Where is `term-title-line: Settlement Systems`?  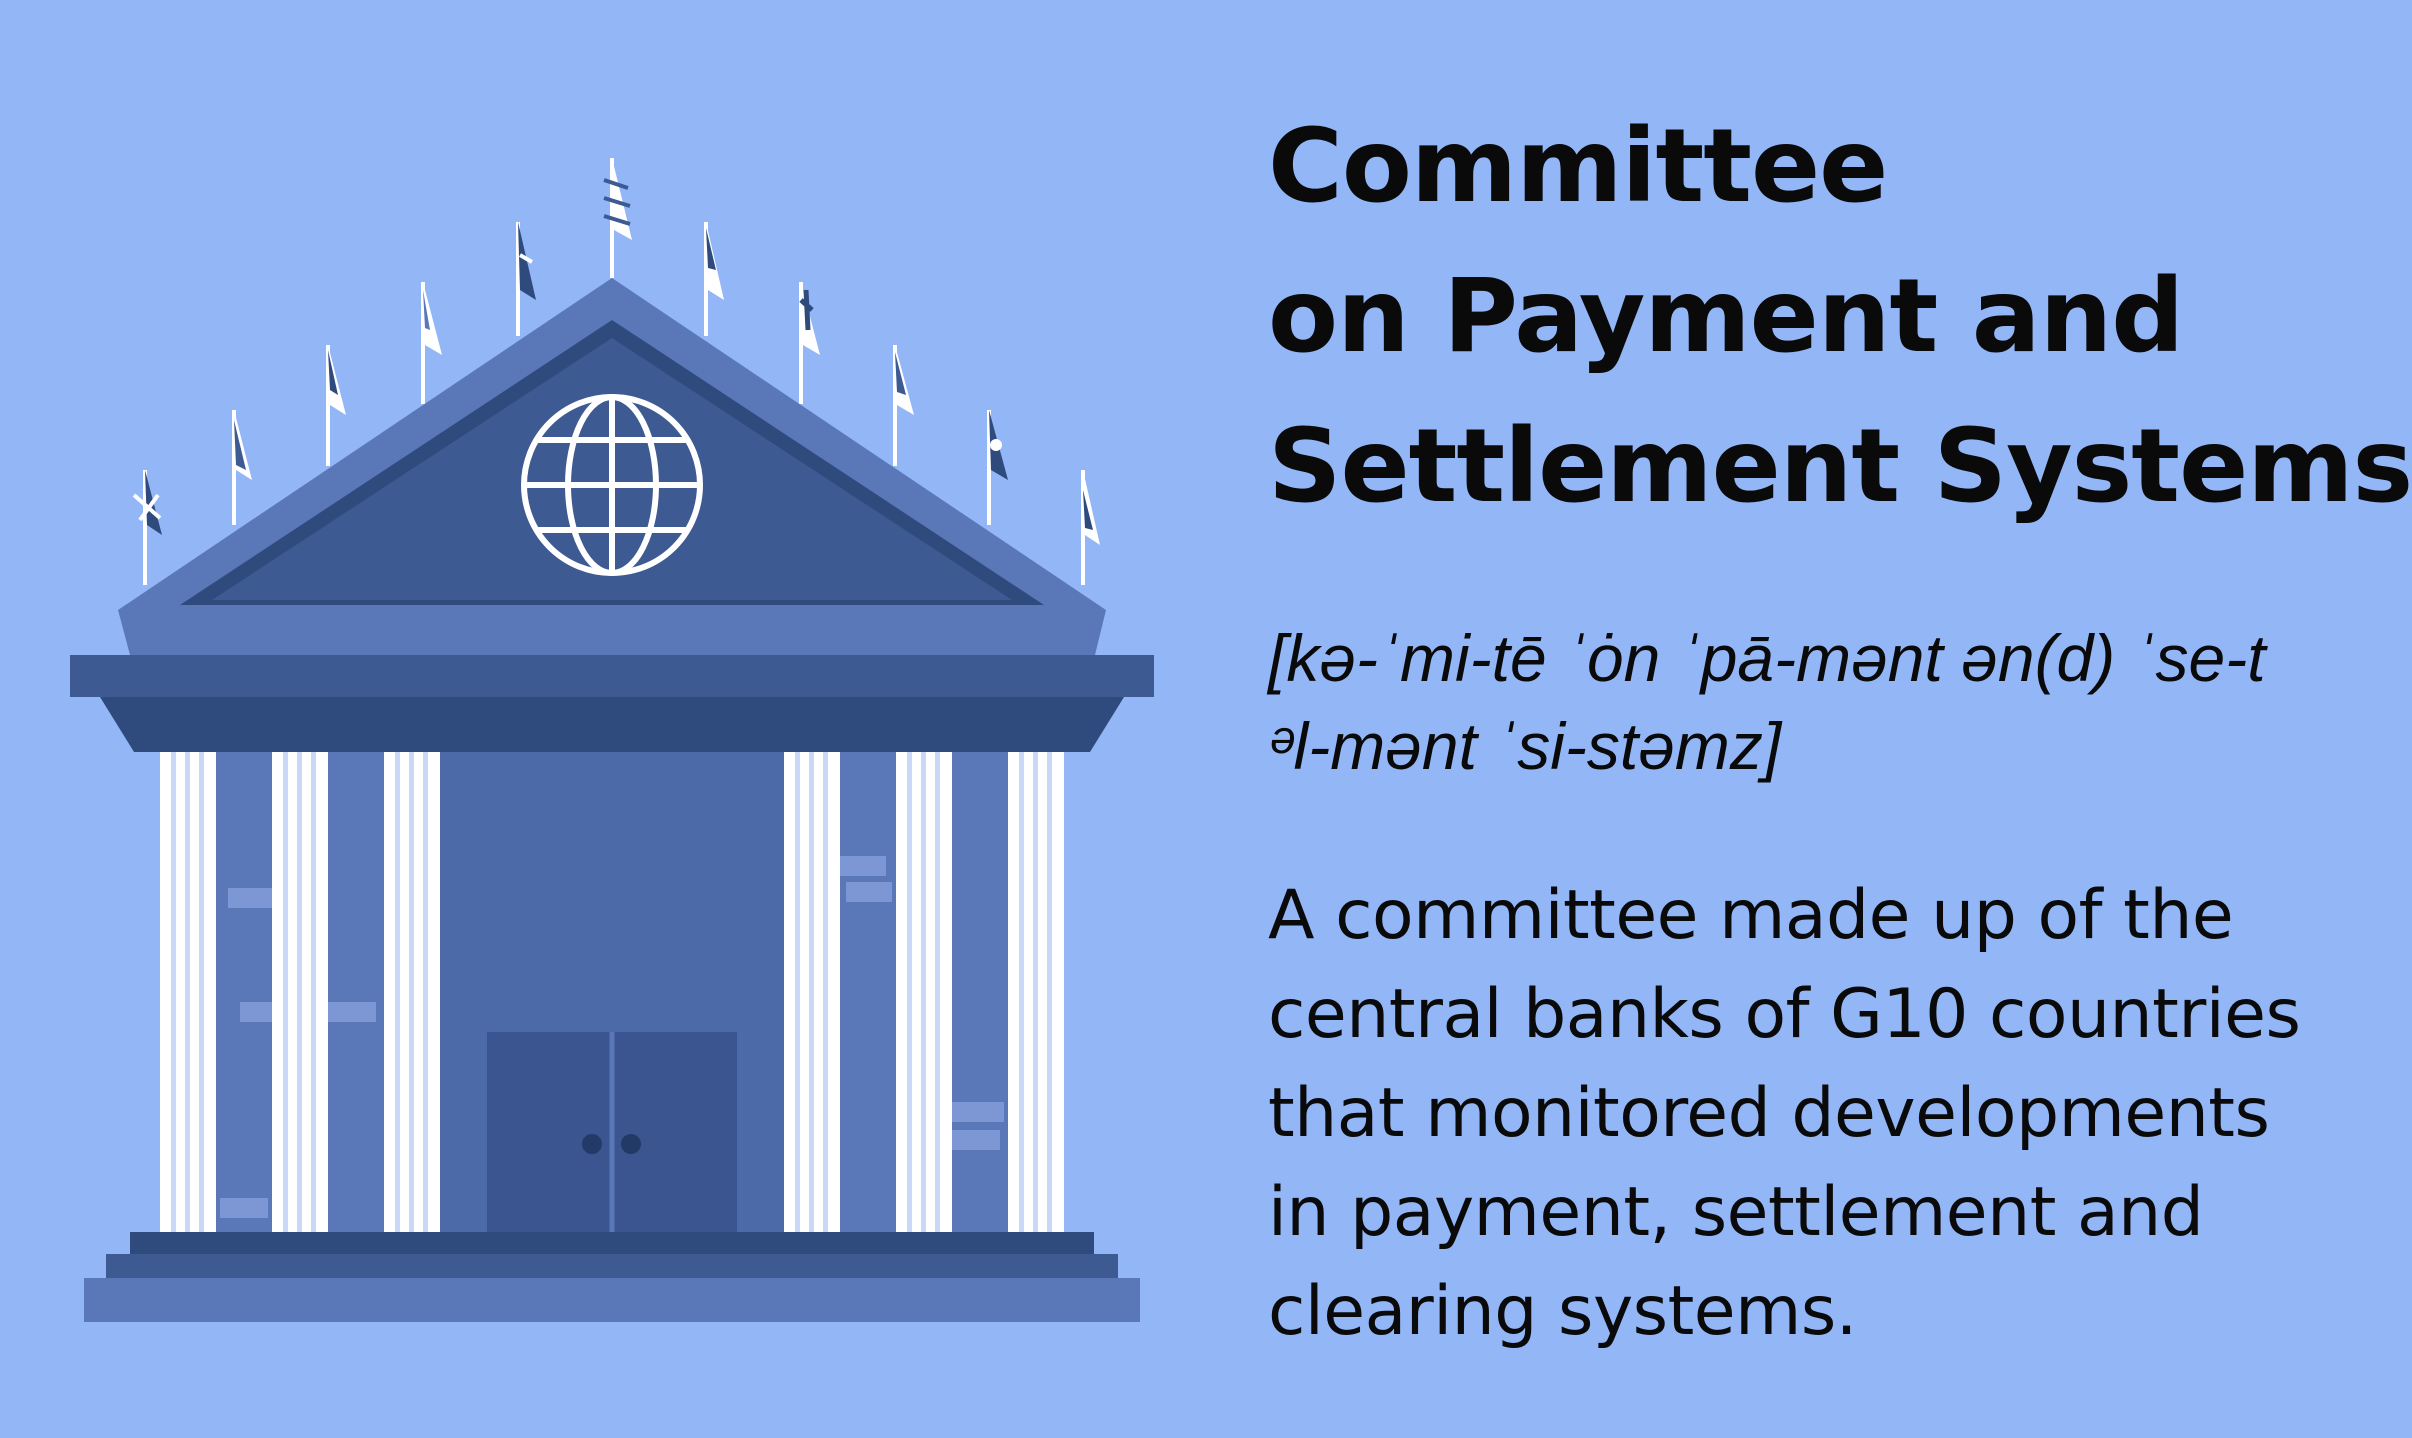 term-title-line: Settlement Systems is located at coordinates (1840, 466).